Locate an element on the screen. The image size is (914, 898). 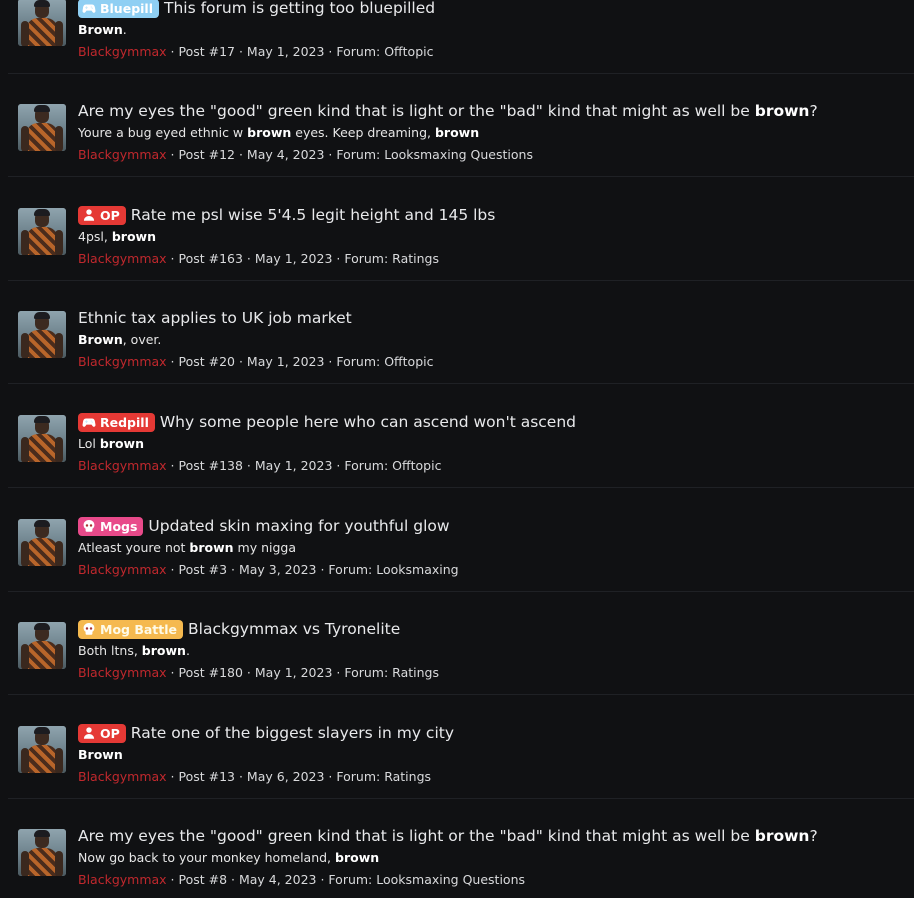
title-text: This forum is getting too bluepilled is located at coordinates (299, 9).